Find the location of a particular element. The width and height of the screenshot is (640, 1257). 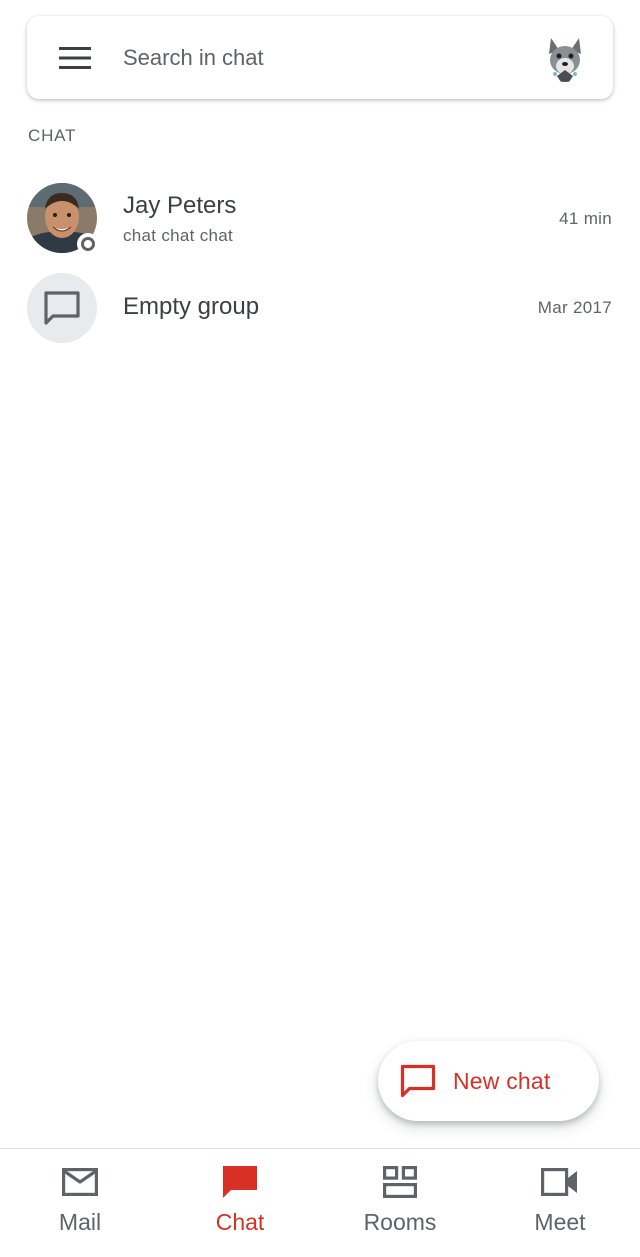

hamburger-menu-icon is located at coordinates (75, 57).